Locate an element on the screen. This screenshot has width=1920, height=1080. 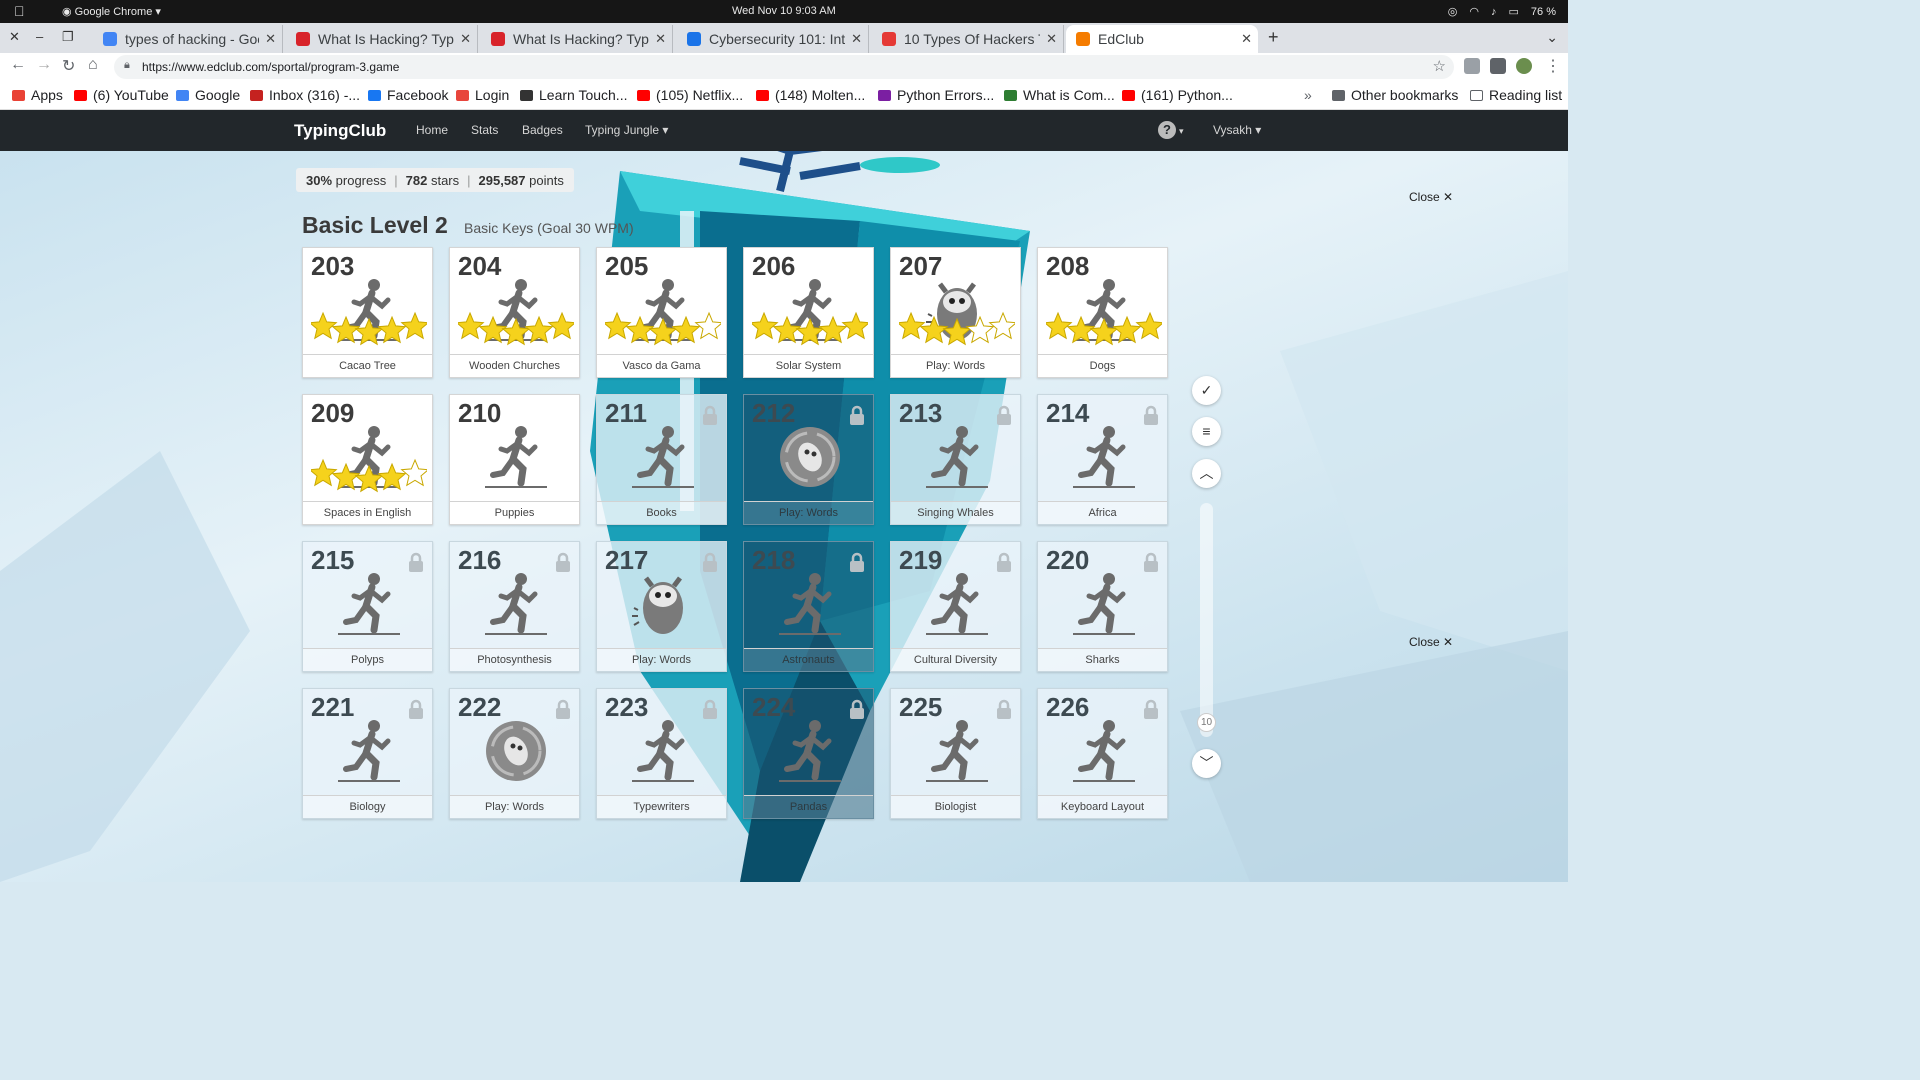
bookmark-item: Apps is located at coordinates (37, 95).